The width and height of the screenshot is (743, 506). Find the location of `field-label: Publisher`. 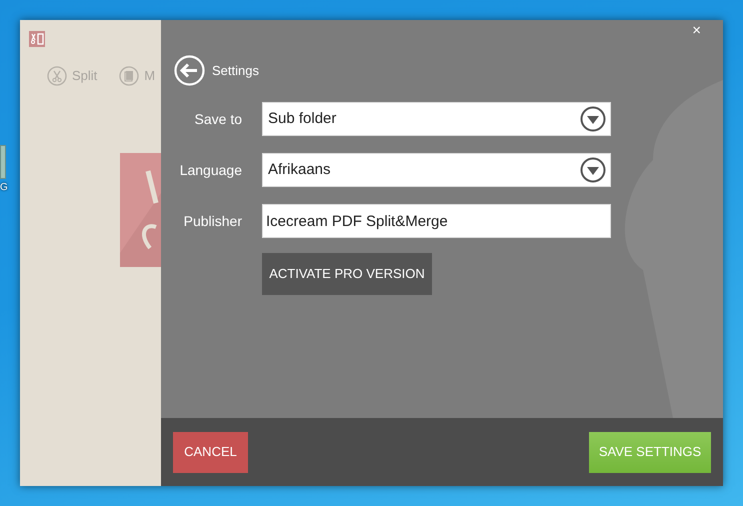

field-label: Publisher is located at coordinates (212, 221).